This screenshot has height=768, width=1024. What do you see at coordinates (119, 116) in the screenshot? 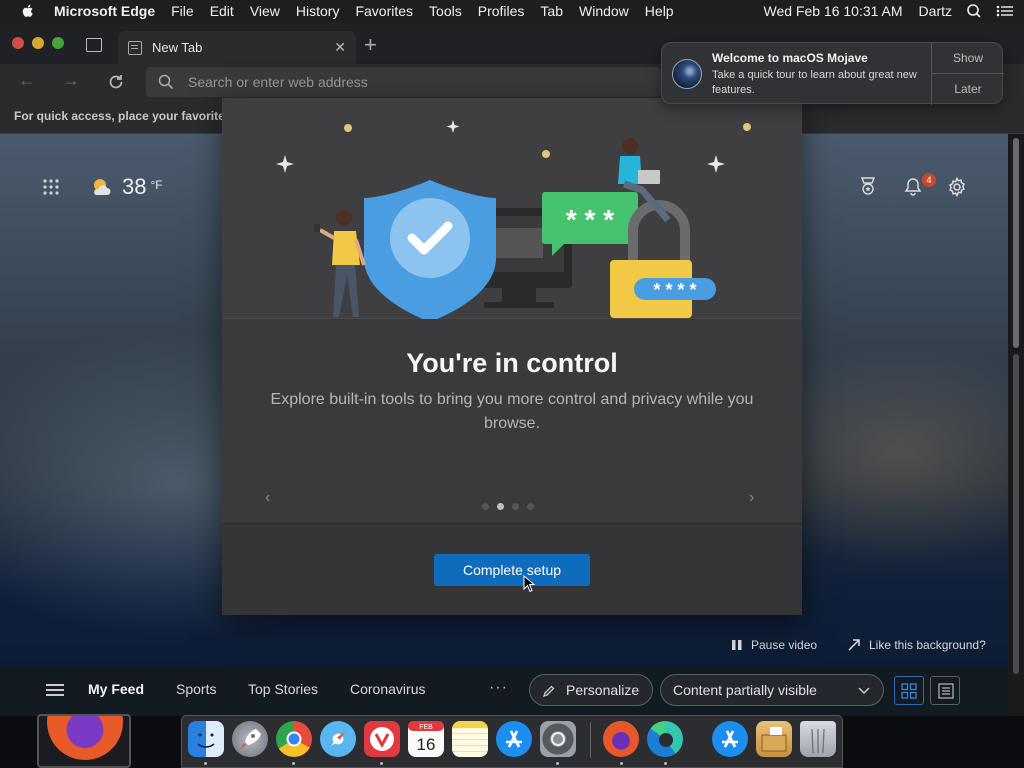
I see `favorites-bar-hint: For quick access, place your favorite` at bounding box center [119, 116].